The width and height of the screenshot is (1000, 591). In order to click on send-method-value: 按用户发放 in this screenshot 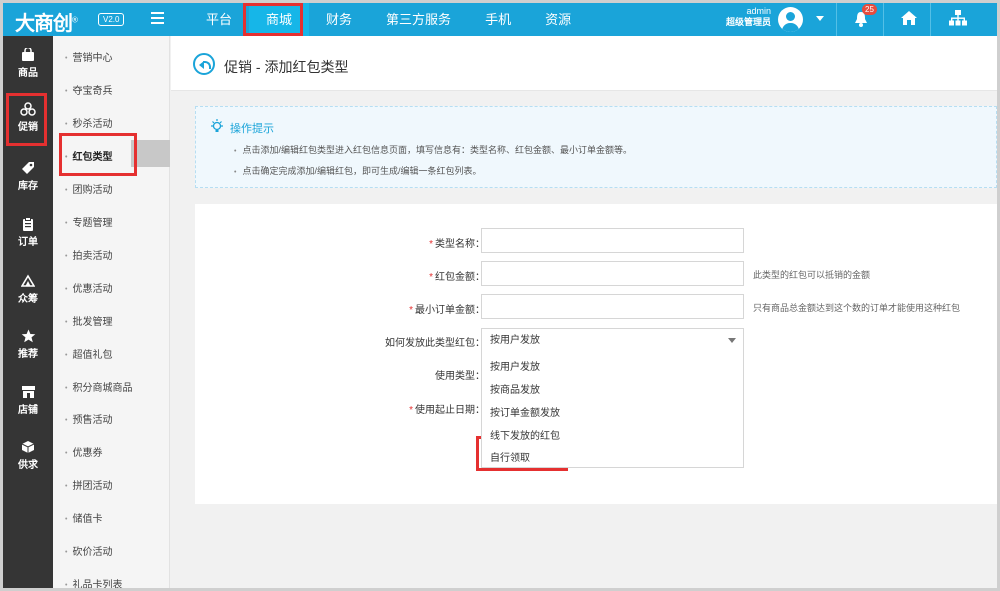, I will do `click(515, 340)`.